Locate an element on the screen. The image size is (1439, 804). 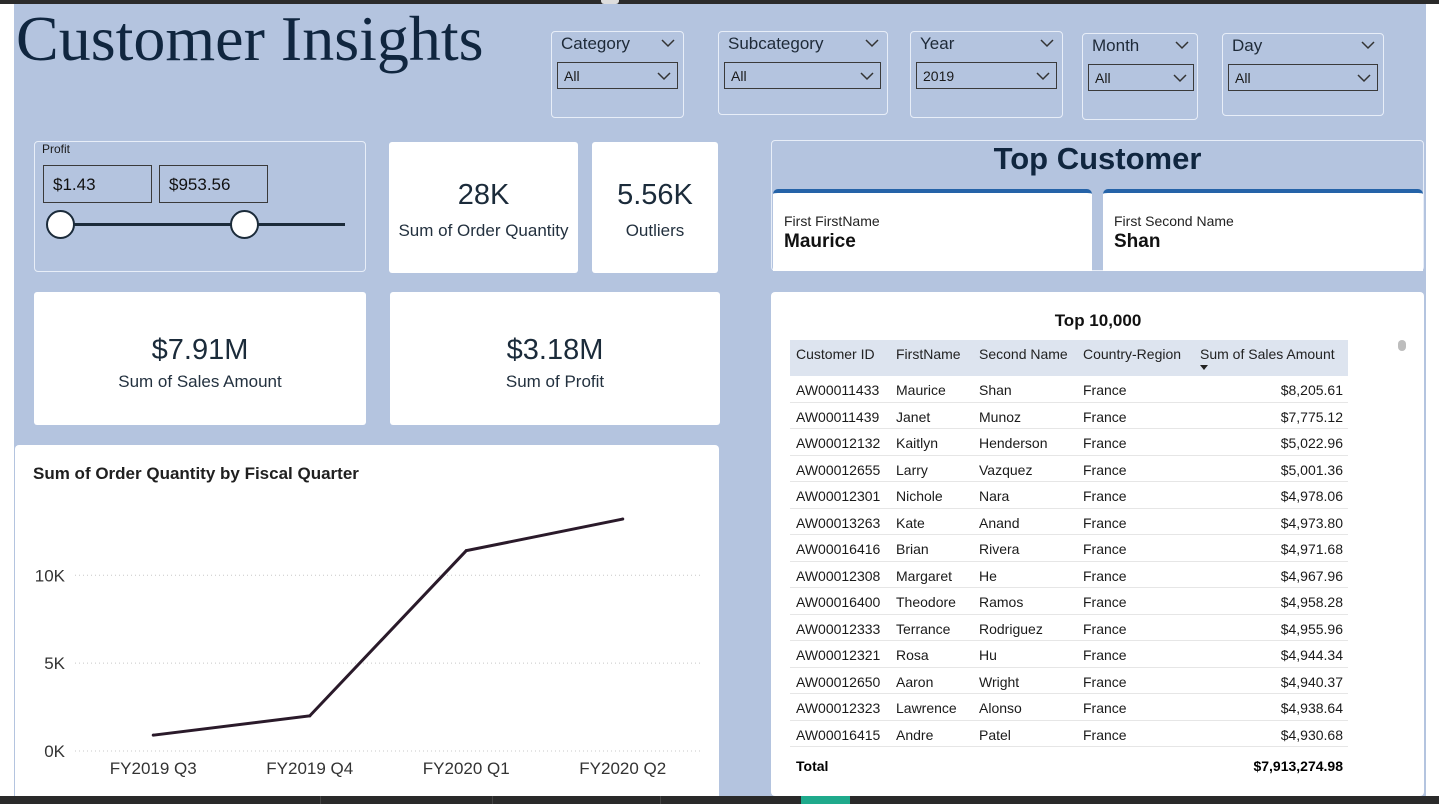
profit-range-slicer: Profit $1.43 $953.56 is located at coordinates (200, 206).